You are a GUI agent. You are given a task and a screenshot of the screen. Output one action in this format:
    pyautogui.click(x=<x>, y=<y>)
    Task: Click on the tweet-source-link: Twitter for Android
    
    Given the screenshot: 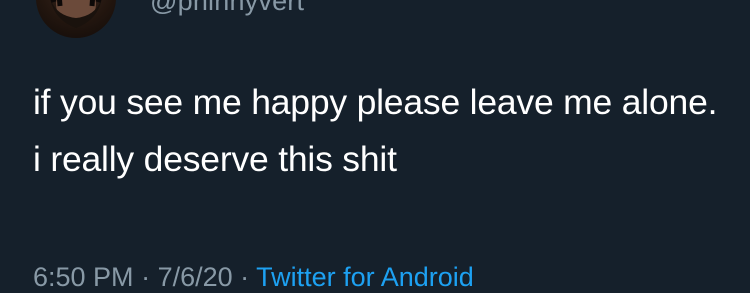 What is the action you would take?
    pyautogui.click(x=365, y=277)
    